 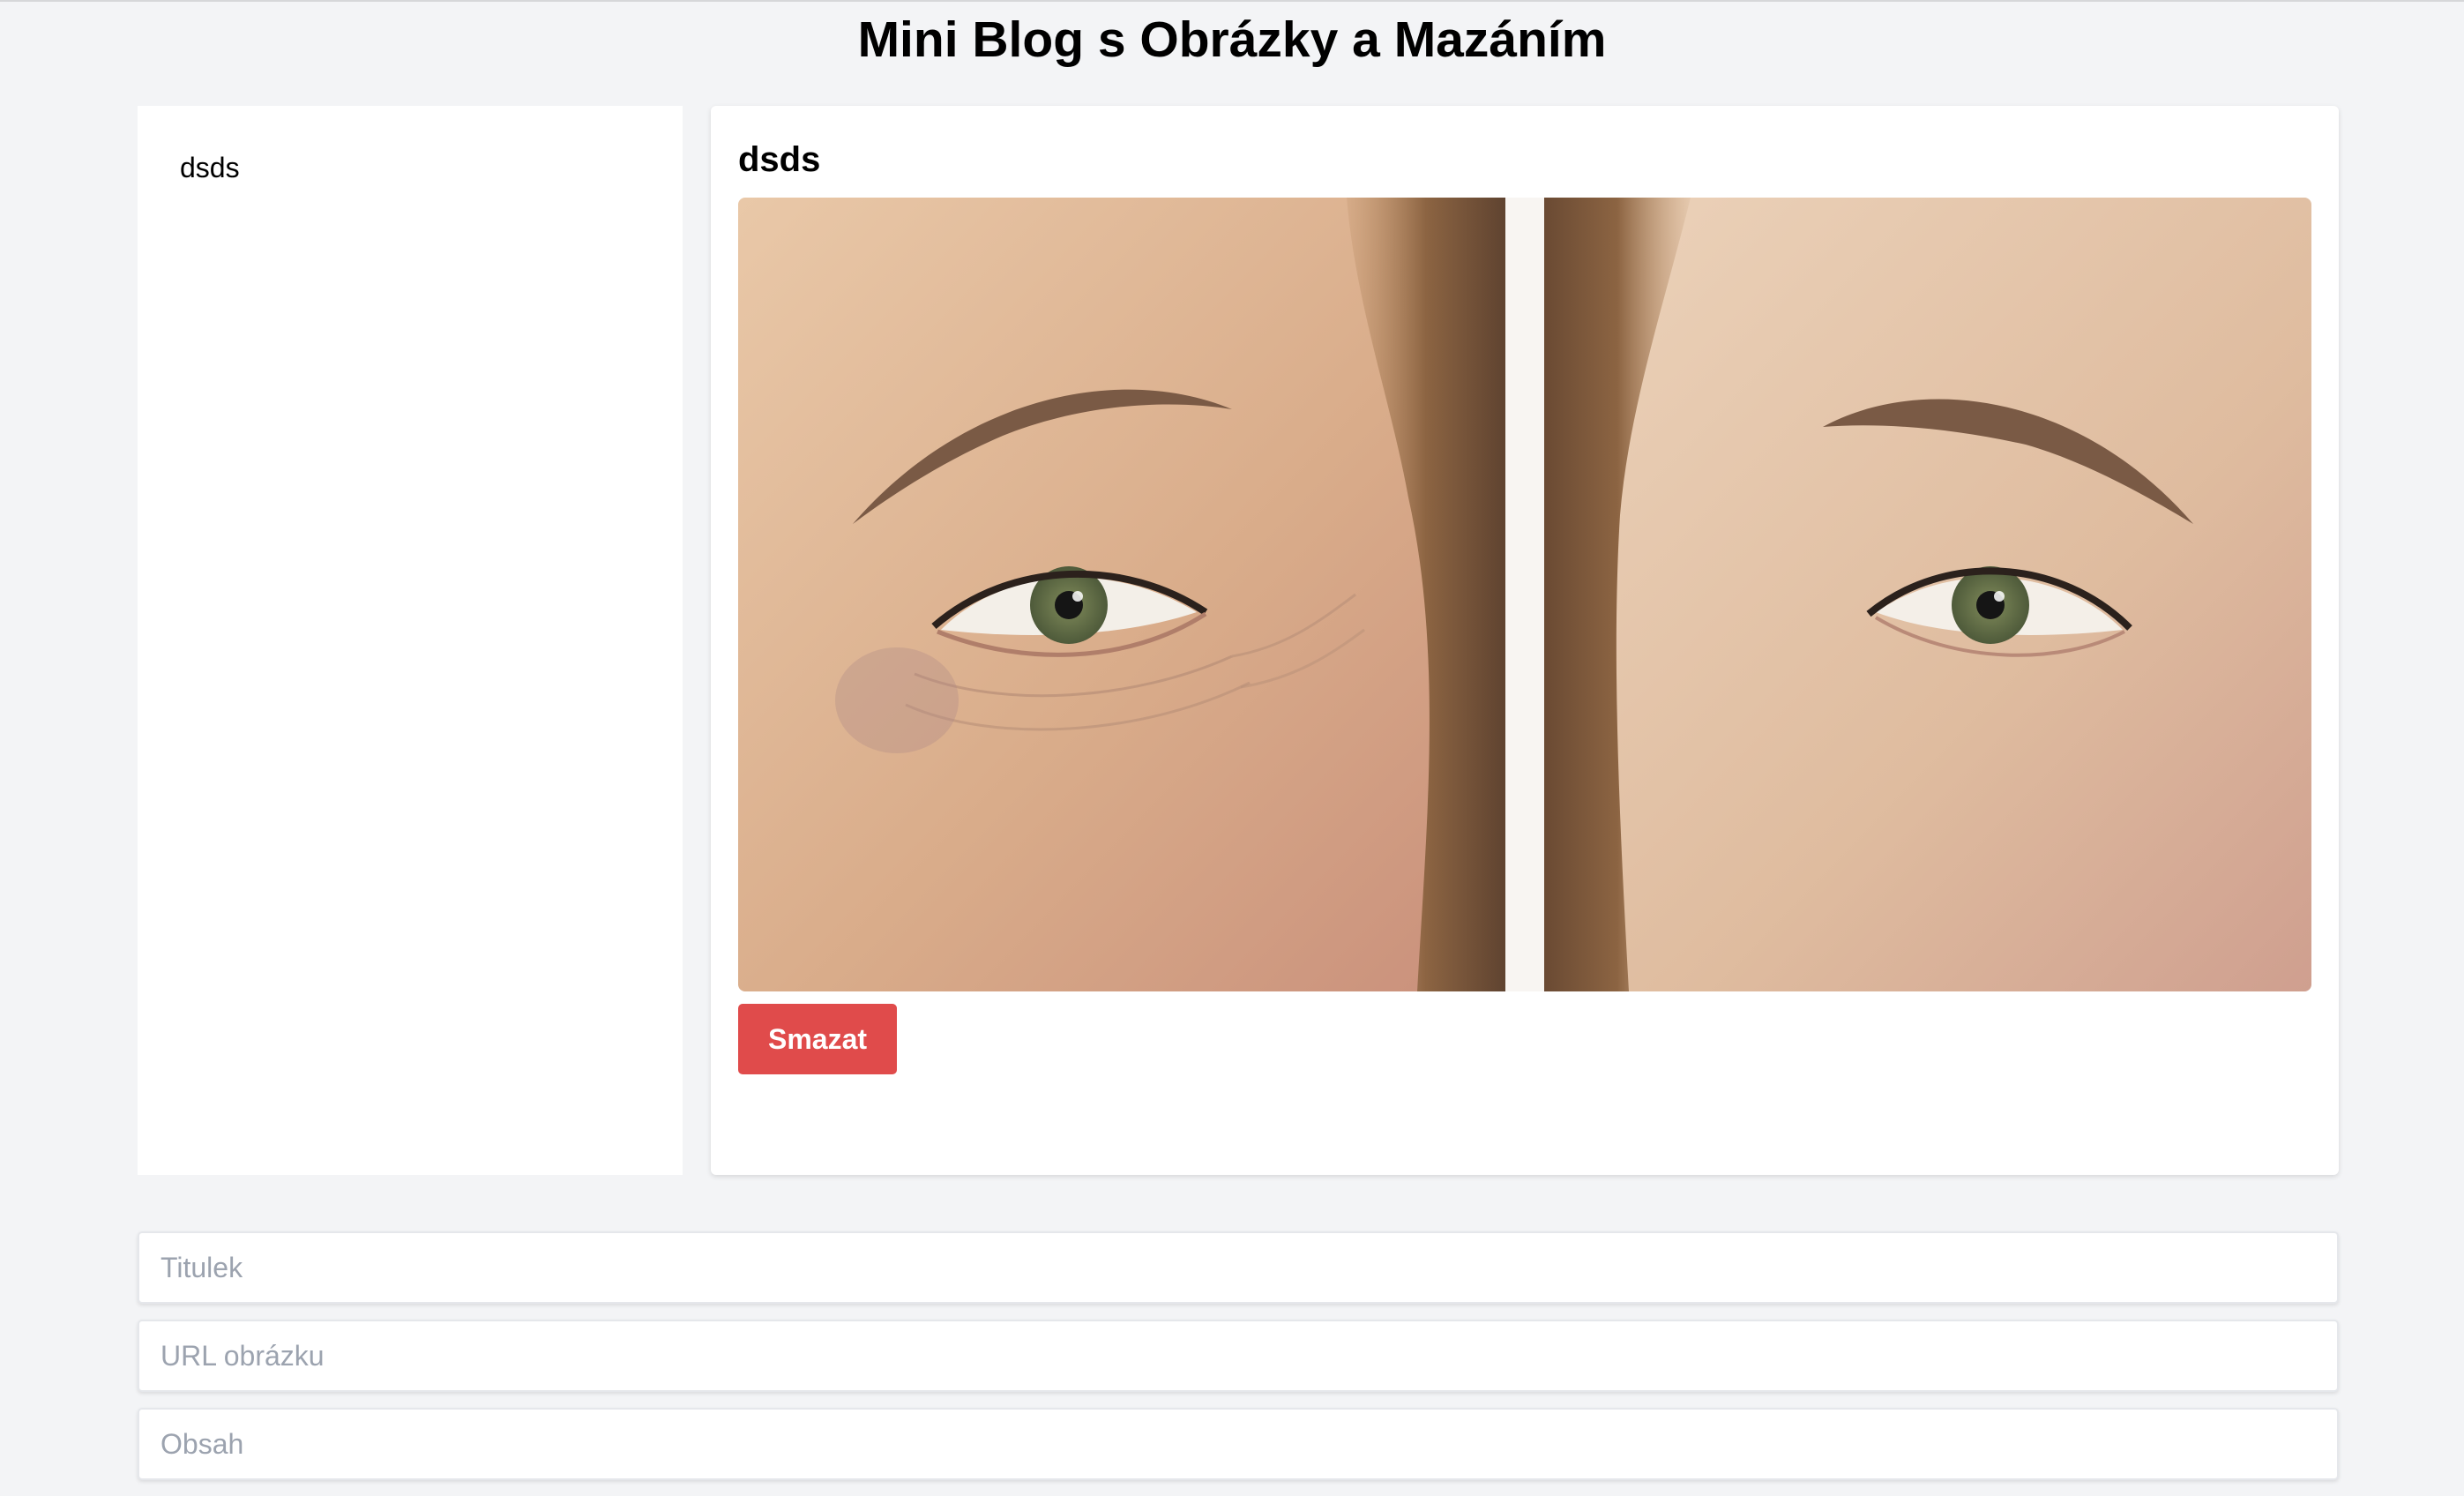 What do you see at coordinates (1238, 1444) in the screenshot?
I see `content-input` at bounding box center [1238, 1444].